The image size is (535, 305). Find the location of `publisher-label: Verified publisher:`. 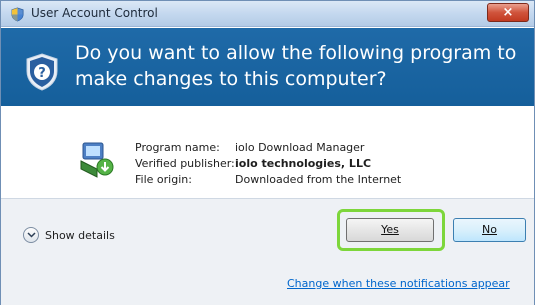

publisher-label: Verified publisher: is located at coordinates (185, 163).